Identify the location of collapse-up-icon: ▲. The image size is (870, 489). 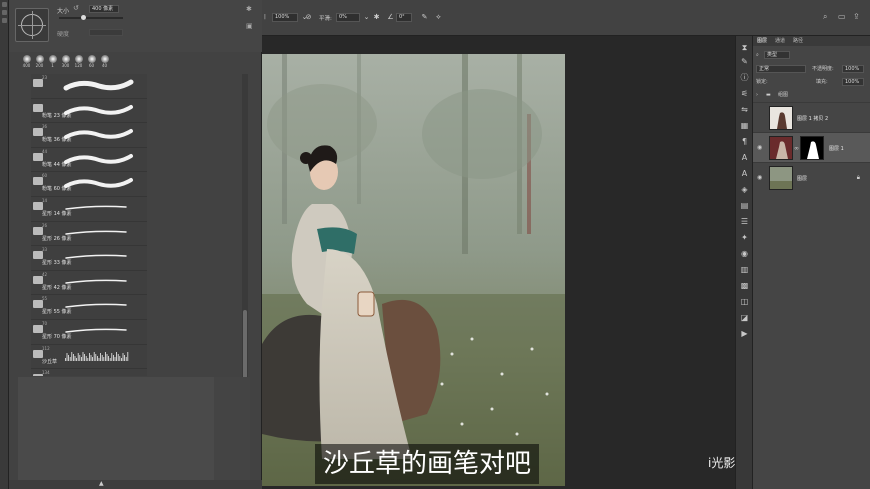
(101, 483).